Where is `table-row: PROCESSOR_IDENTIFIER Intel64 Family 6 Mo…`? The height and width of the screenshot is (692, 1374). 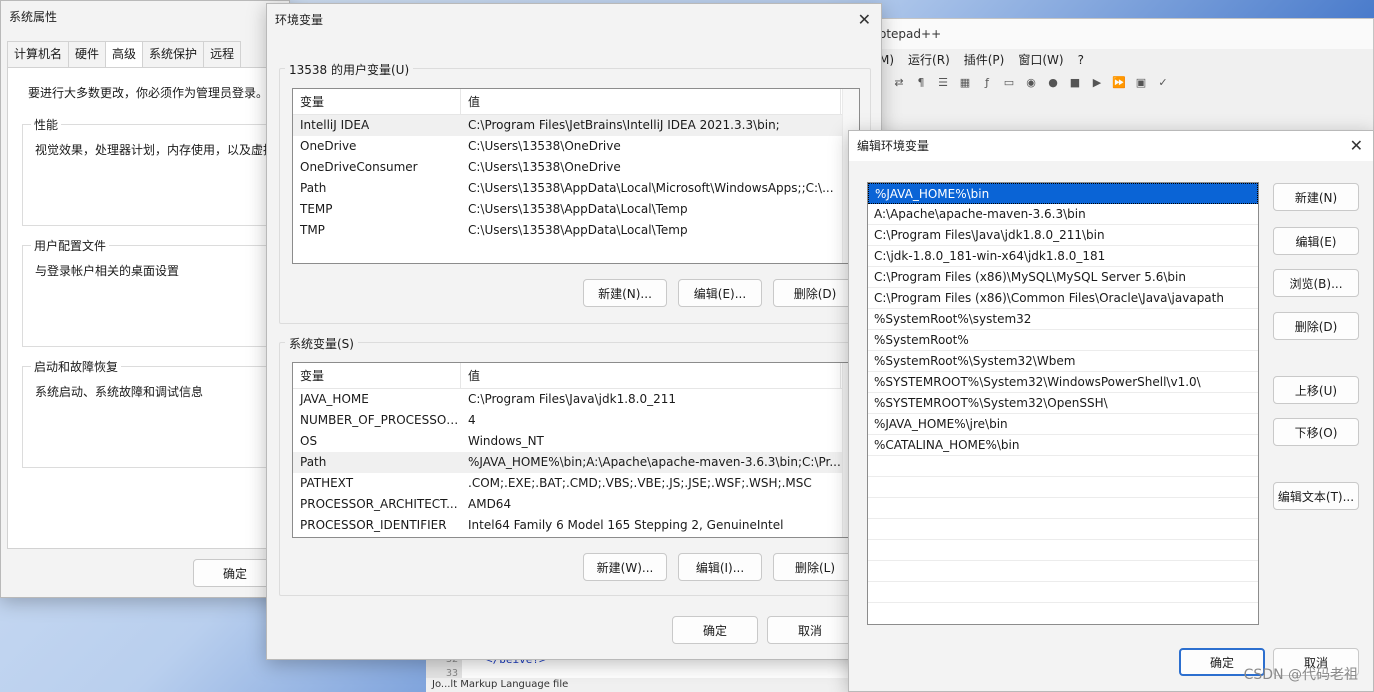
table-row: PROCESSOR_IDENTIFIER Intel64 Family 6 Mo… is located at coordinates (576, 525).